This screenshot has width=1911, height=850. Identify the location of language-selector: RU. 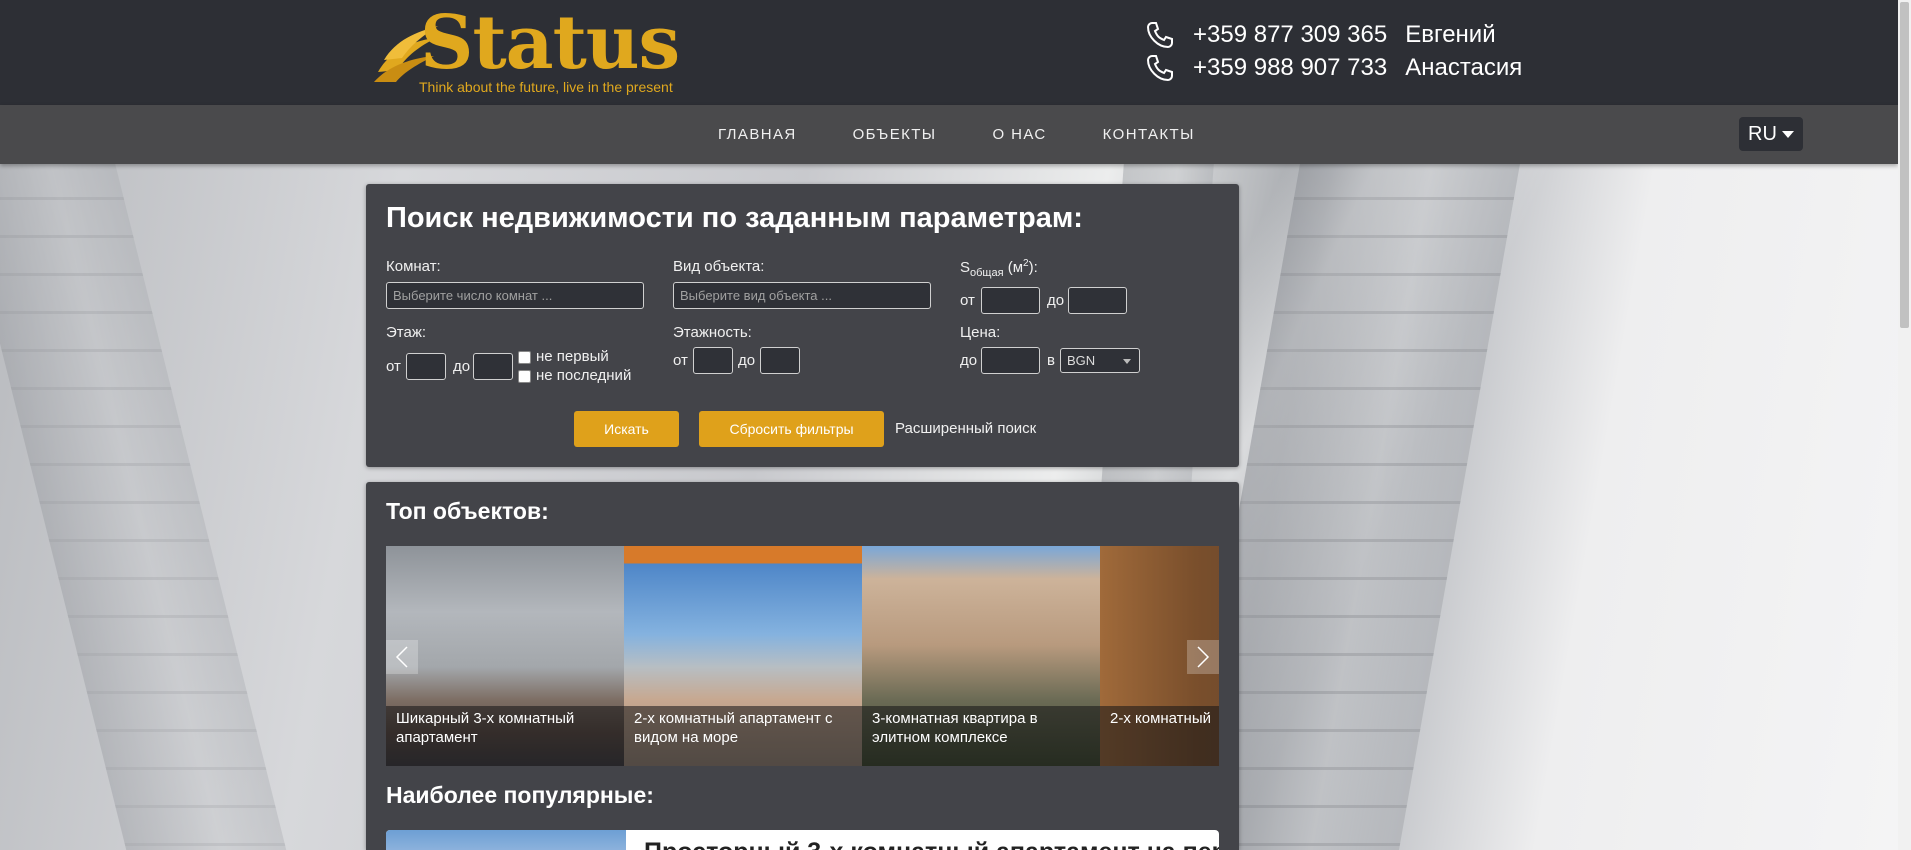
(1771, 134).